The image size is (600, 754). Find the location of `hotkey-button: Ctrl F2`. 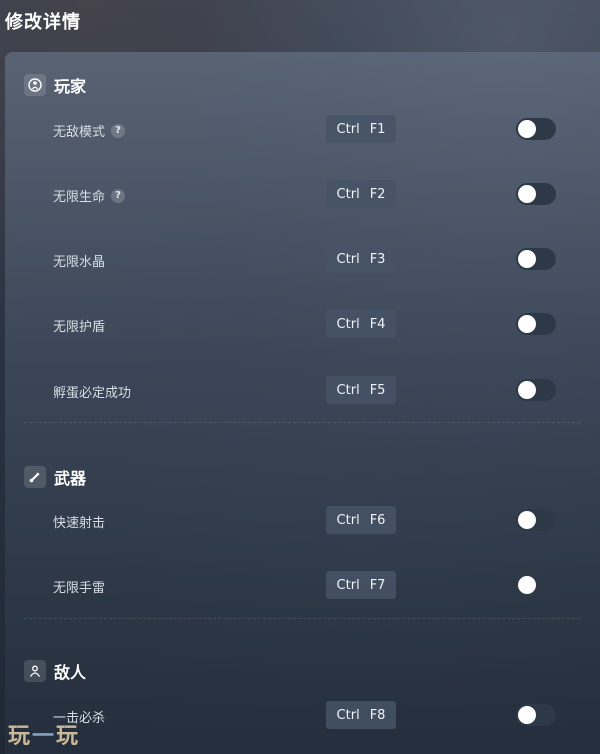

hotkey-button: Ctrl F2 is located at coordinates (361, 194).